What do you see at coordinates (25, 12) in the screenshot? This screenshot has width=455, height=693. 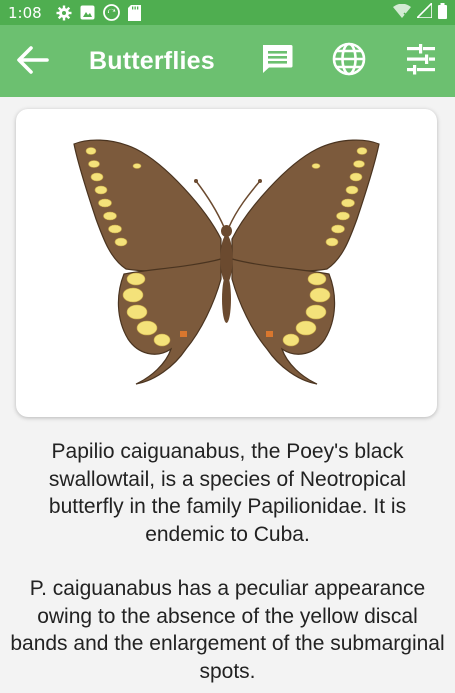 I see `status-time: 1:08` at bounding box center [25, 12].